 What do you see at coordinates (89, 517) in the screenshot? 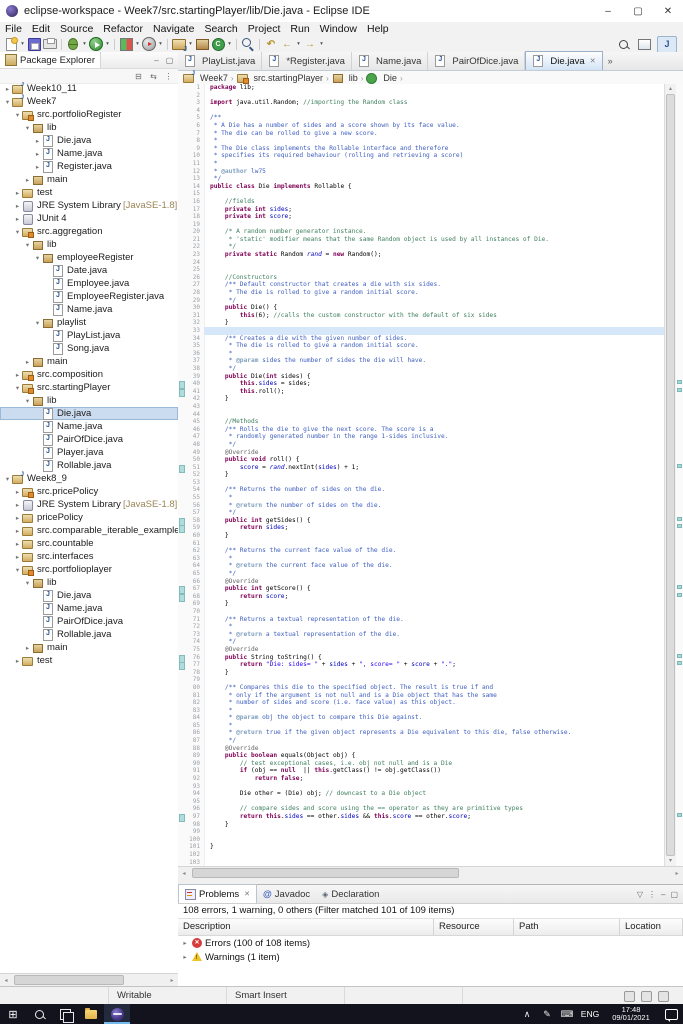
I see `tree-item: ▸ pricePolicy` at bounding box center [89, 517].